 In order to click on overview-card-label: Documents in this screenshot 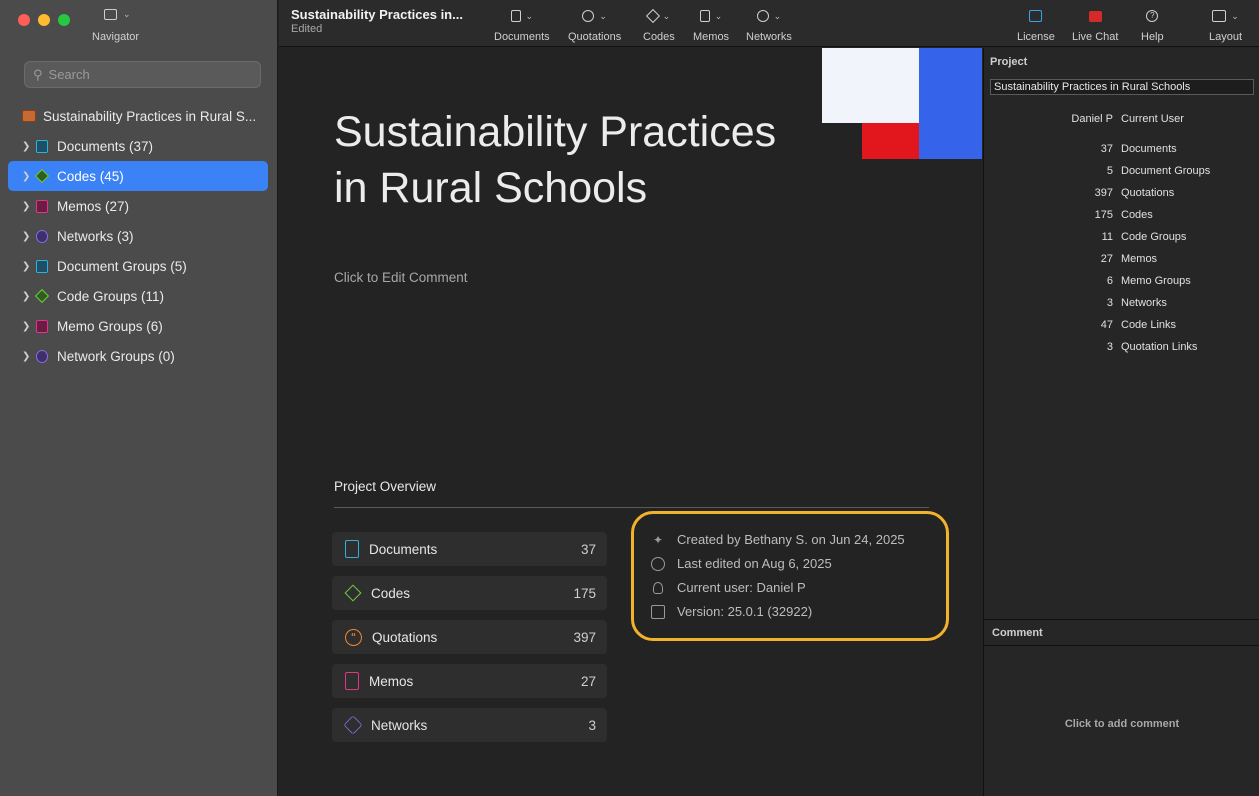, I will do `click(403, 549)`.